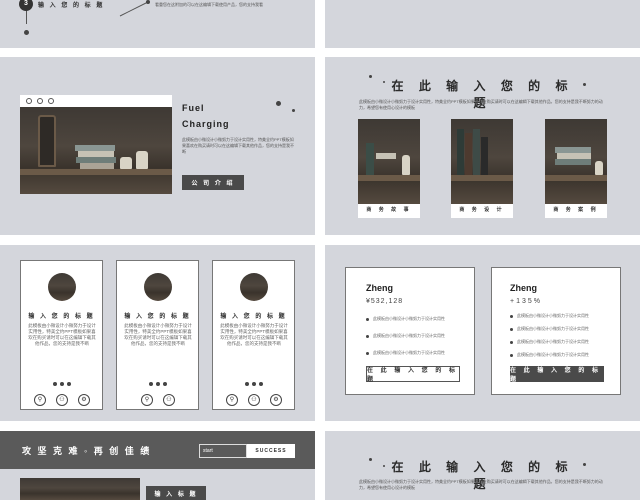  Describe the element at coordinates (482, 211) in the screenshot. I see `gallery-caption-2: 商 务 设 计` at that location.